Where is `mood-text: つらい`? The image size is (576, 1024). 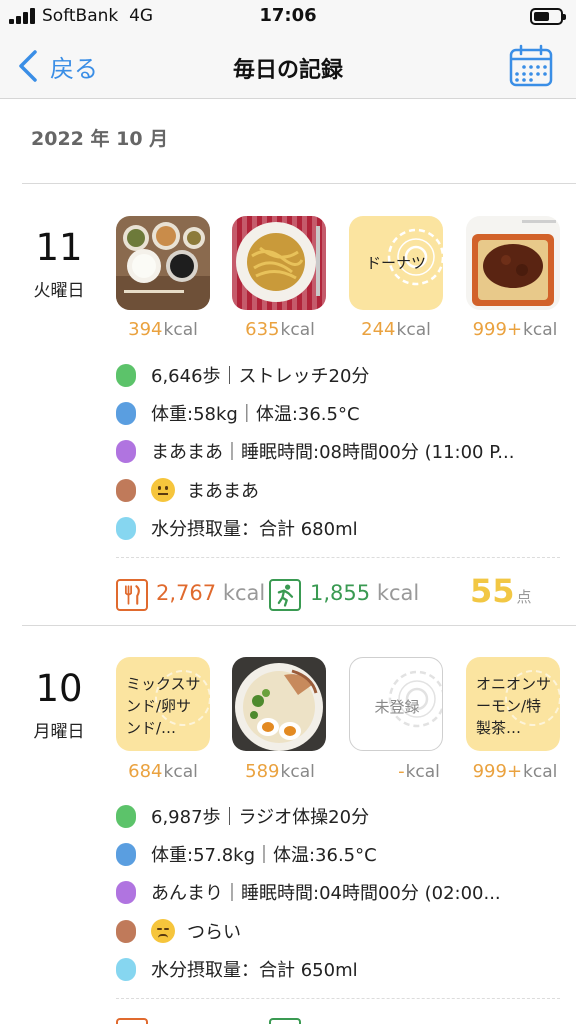
mood-text: つらい is located at coordinates (214, 932).